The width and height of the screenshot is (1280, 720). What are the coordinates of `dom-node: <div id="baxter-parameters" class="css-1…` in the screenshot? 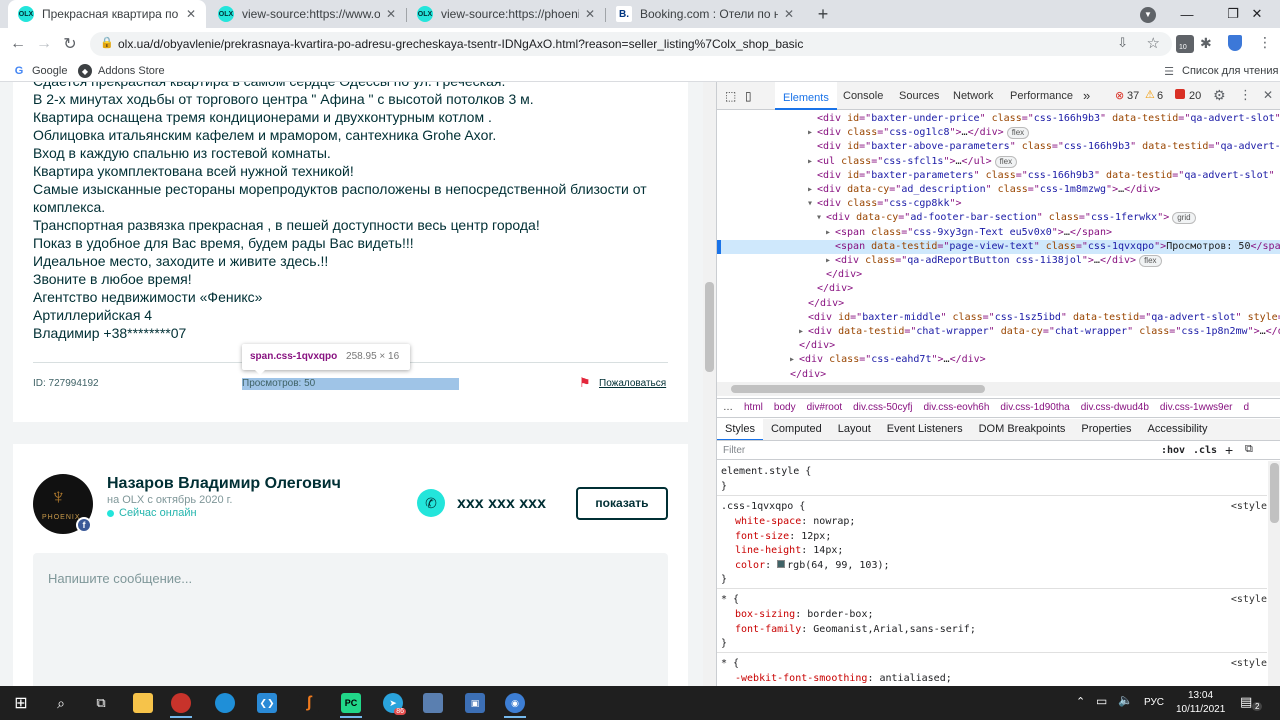 It's located at (998, 176).